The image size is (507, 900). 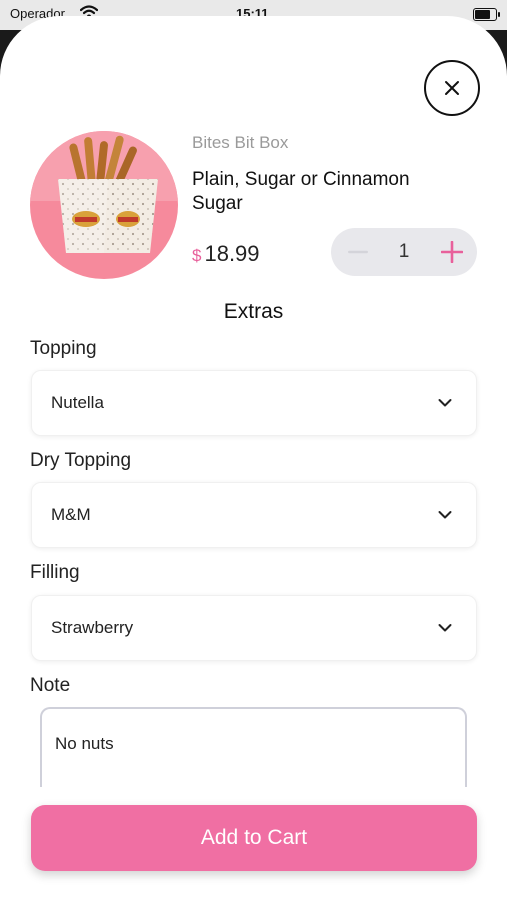 What do you see at coordinates (84, 743) in the screenshot?
I see `note-value: No nuts` at bounding box center [84, 743].